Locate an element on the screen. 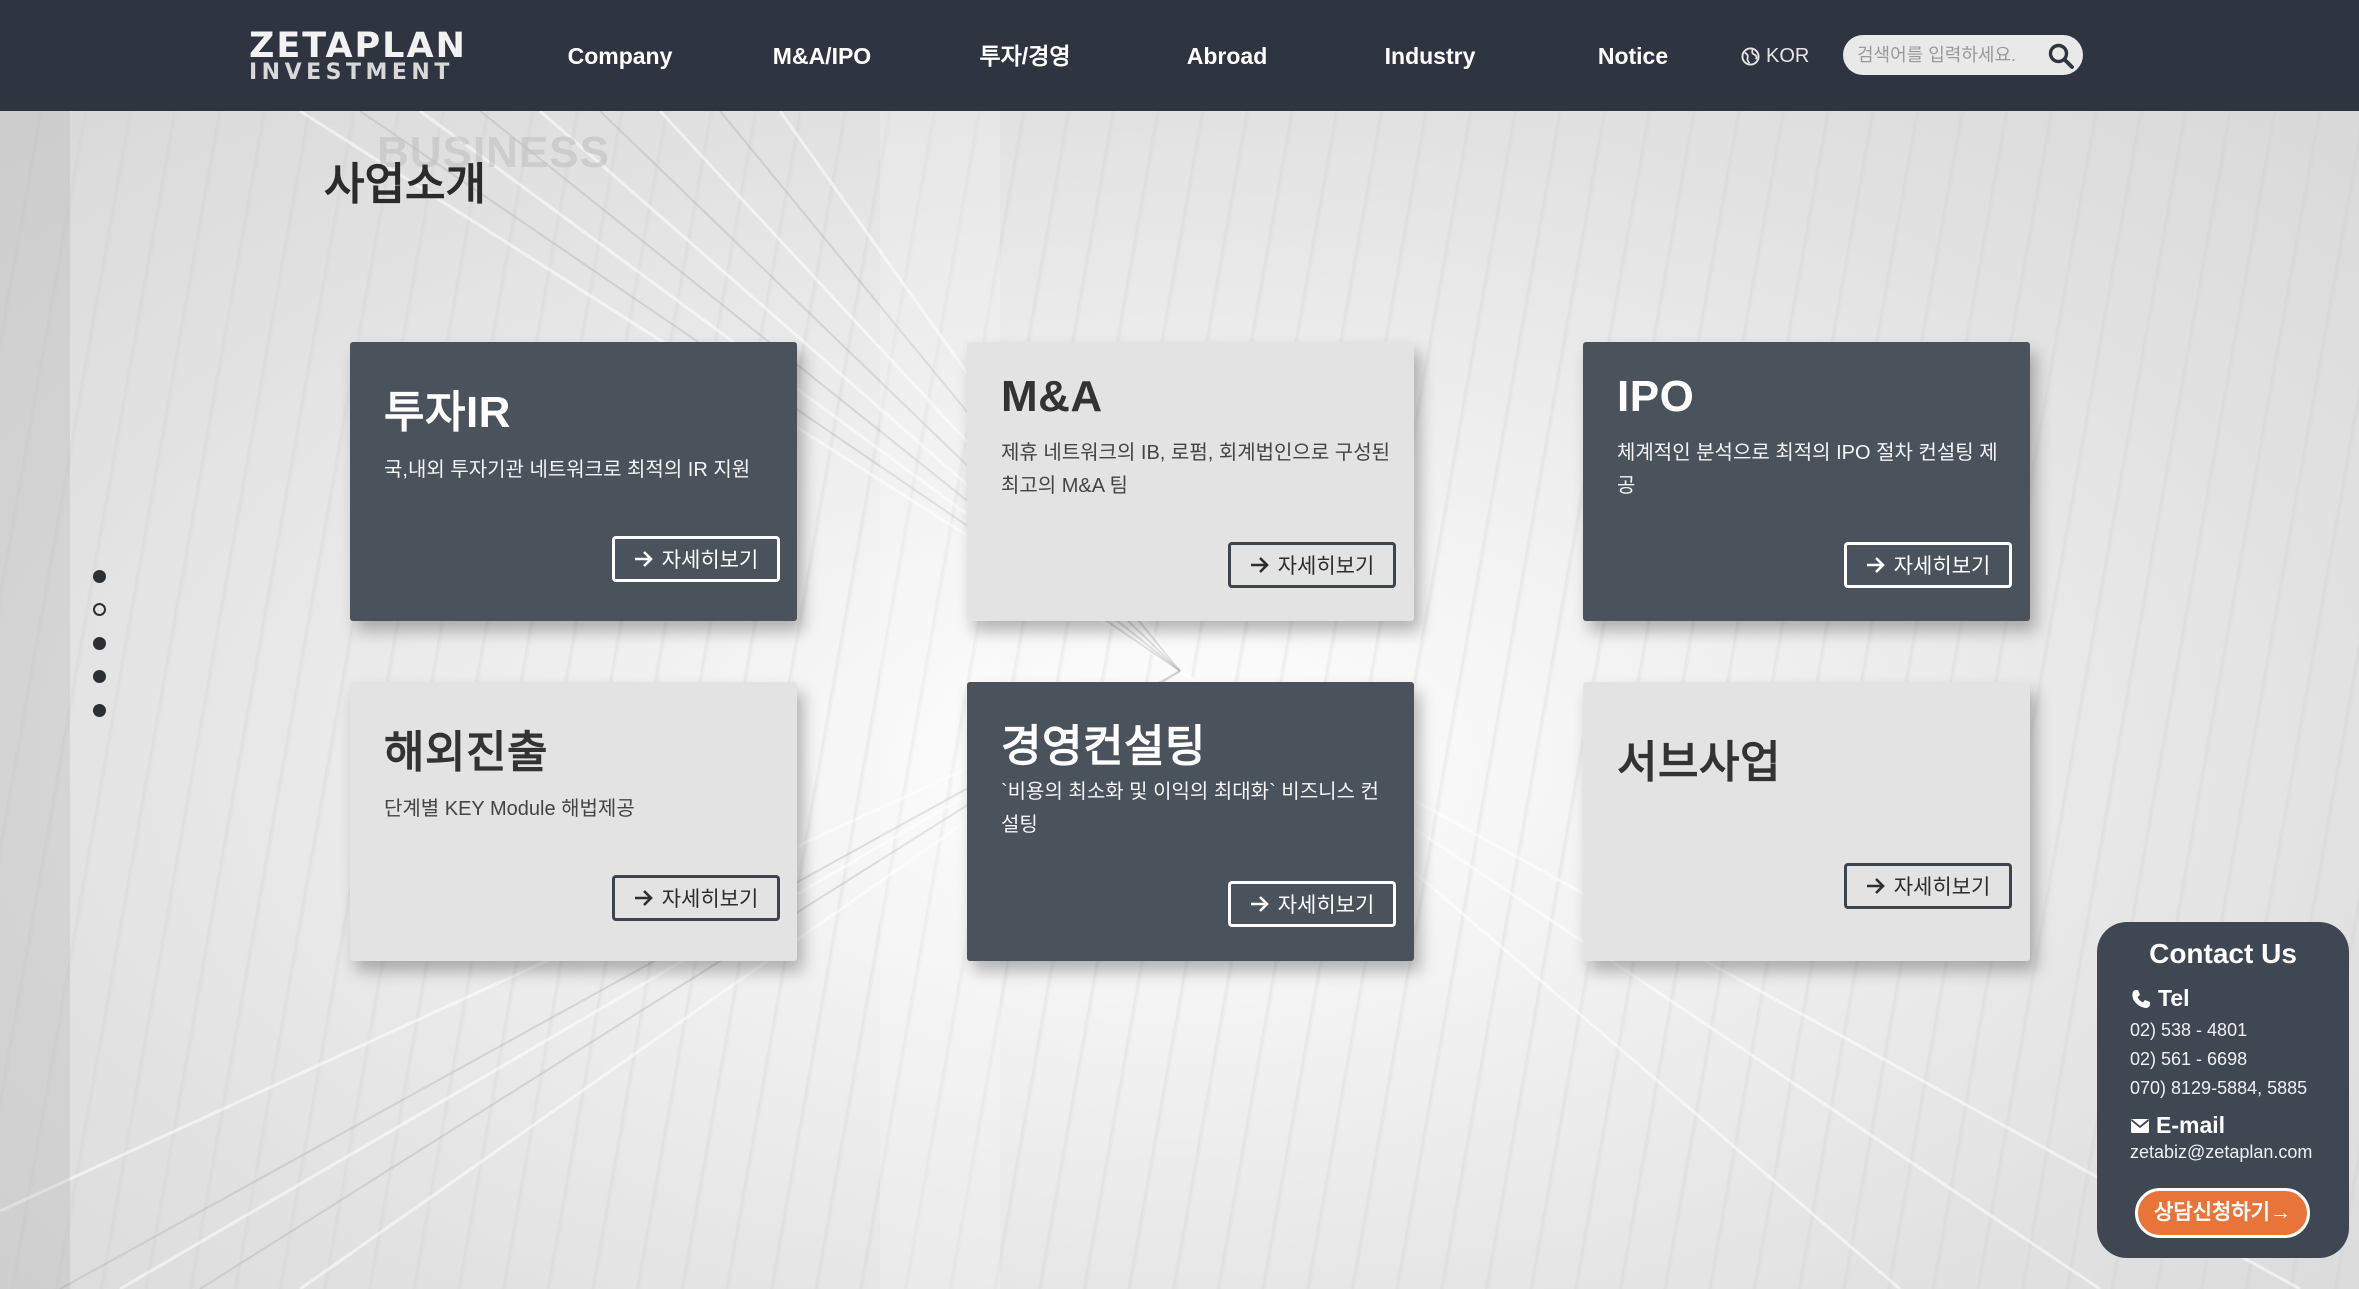 The image size is (2359, 1289). card-description: 단계별 KEY Module 해법제공 is located at coordinates (509, 809).